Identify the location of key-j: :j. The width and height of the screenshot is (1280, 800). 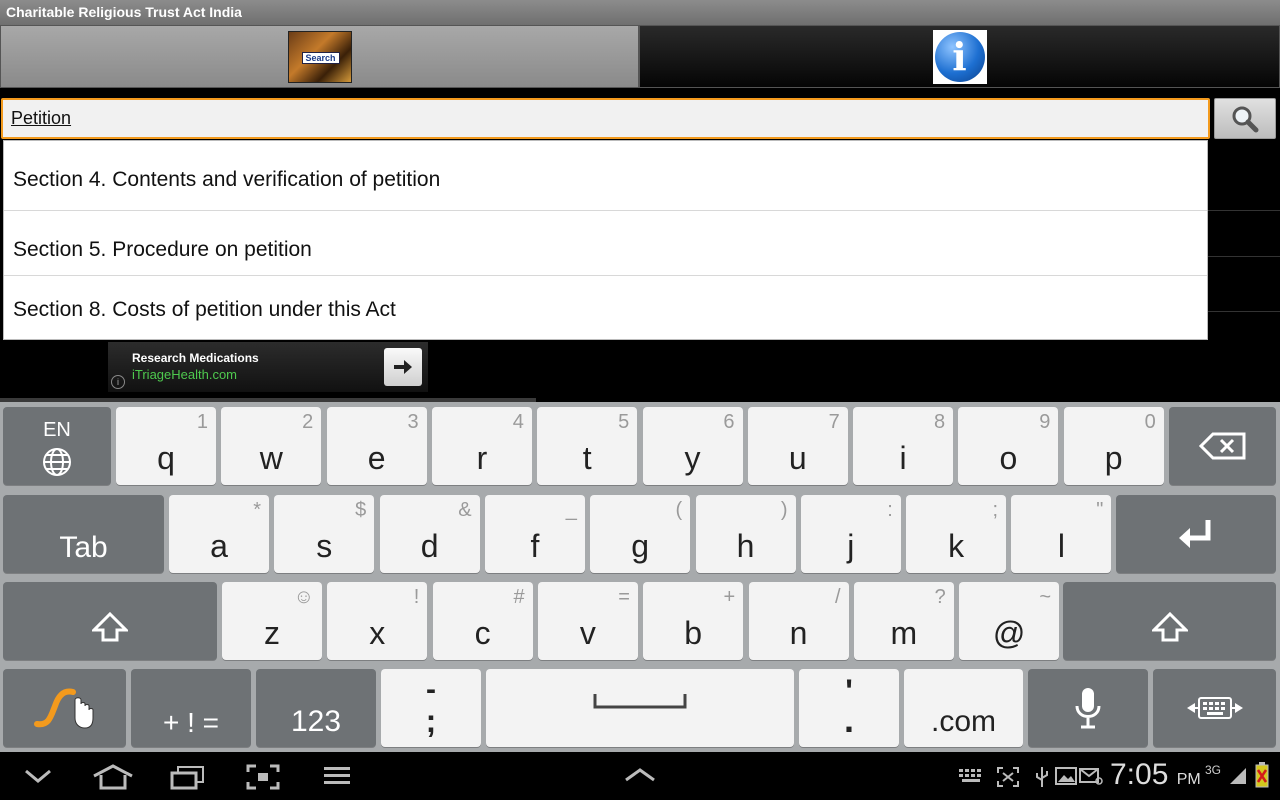
(850, 534).